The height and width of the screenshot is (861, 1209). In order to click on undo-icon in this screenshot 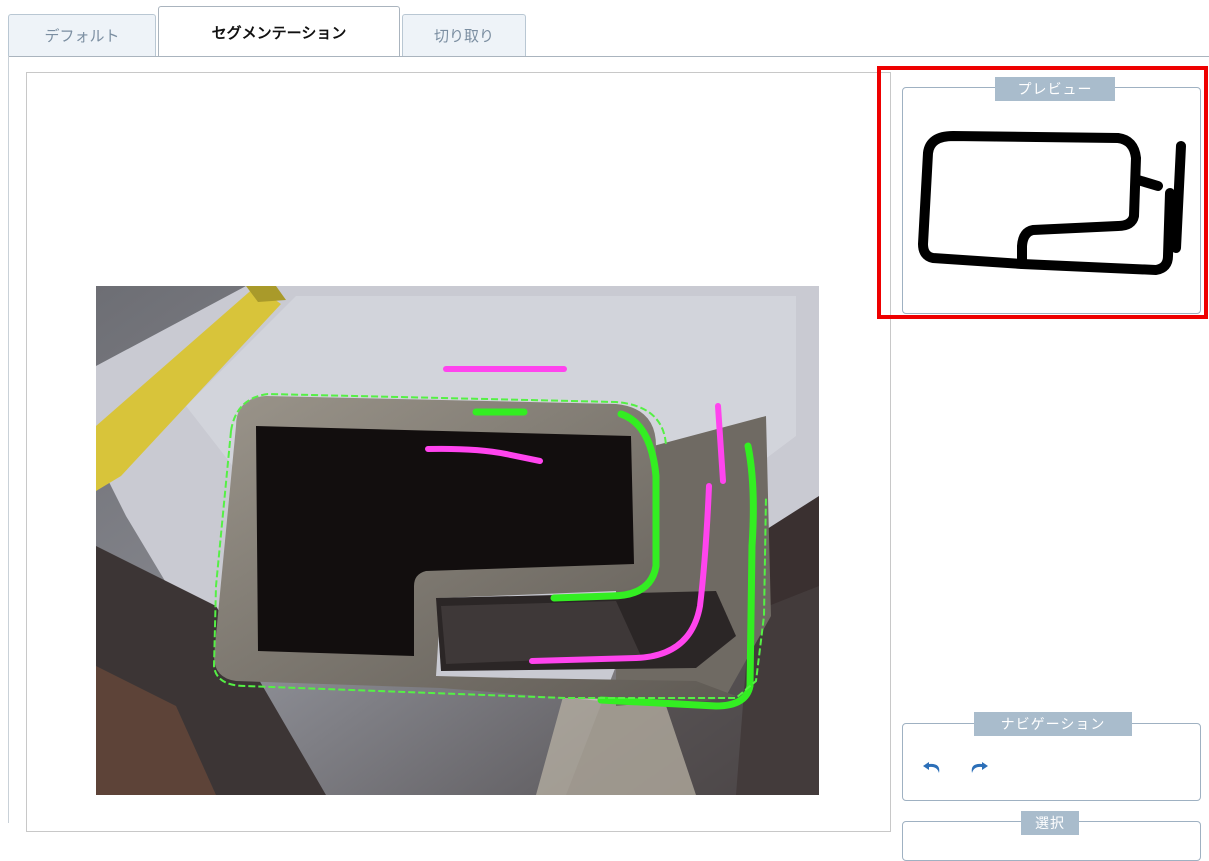, I will do `click(931, 767)`.